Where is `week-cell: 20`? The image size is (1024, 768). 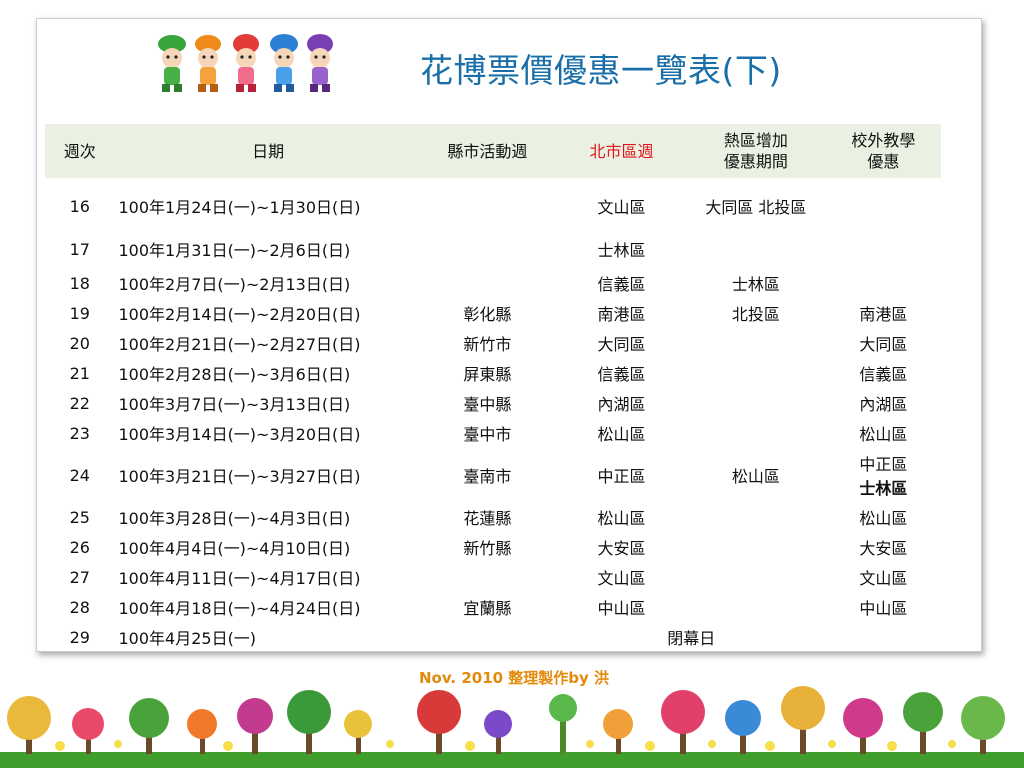 week-cell: 20 is located at coordinates (79, 343).